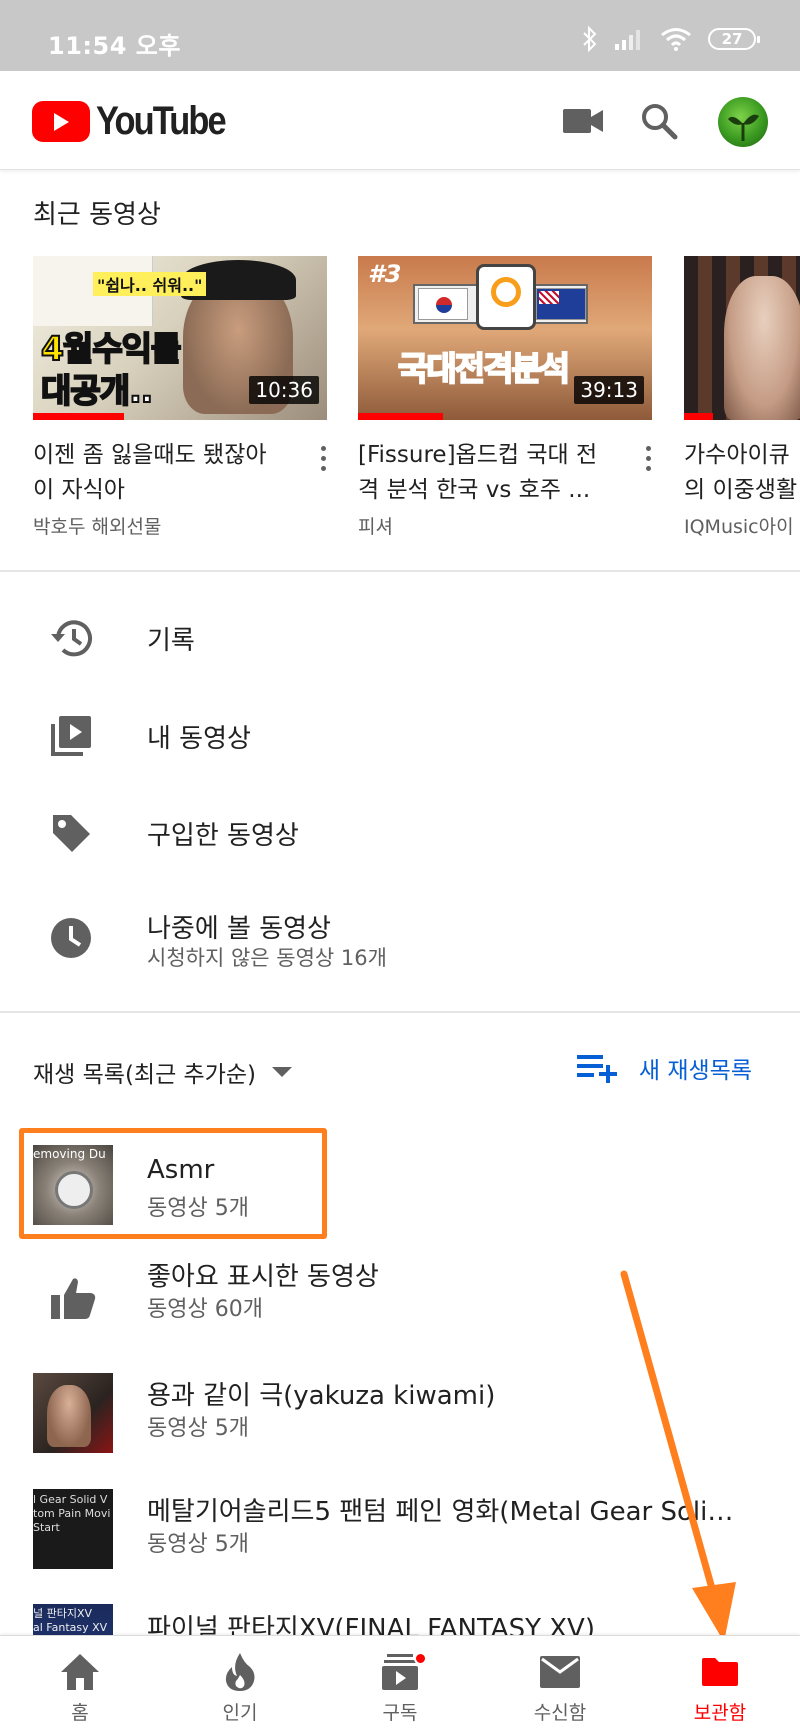  I want to click on tab-library: 보관함, so click(720, 1684).